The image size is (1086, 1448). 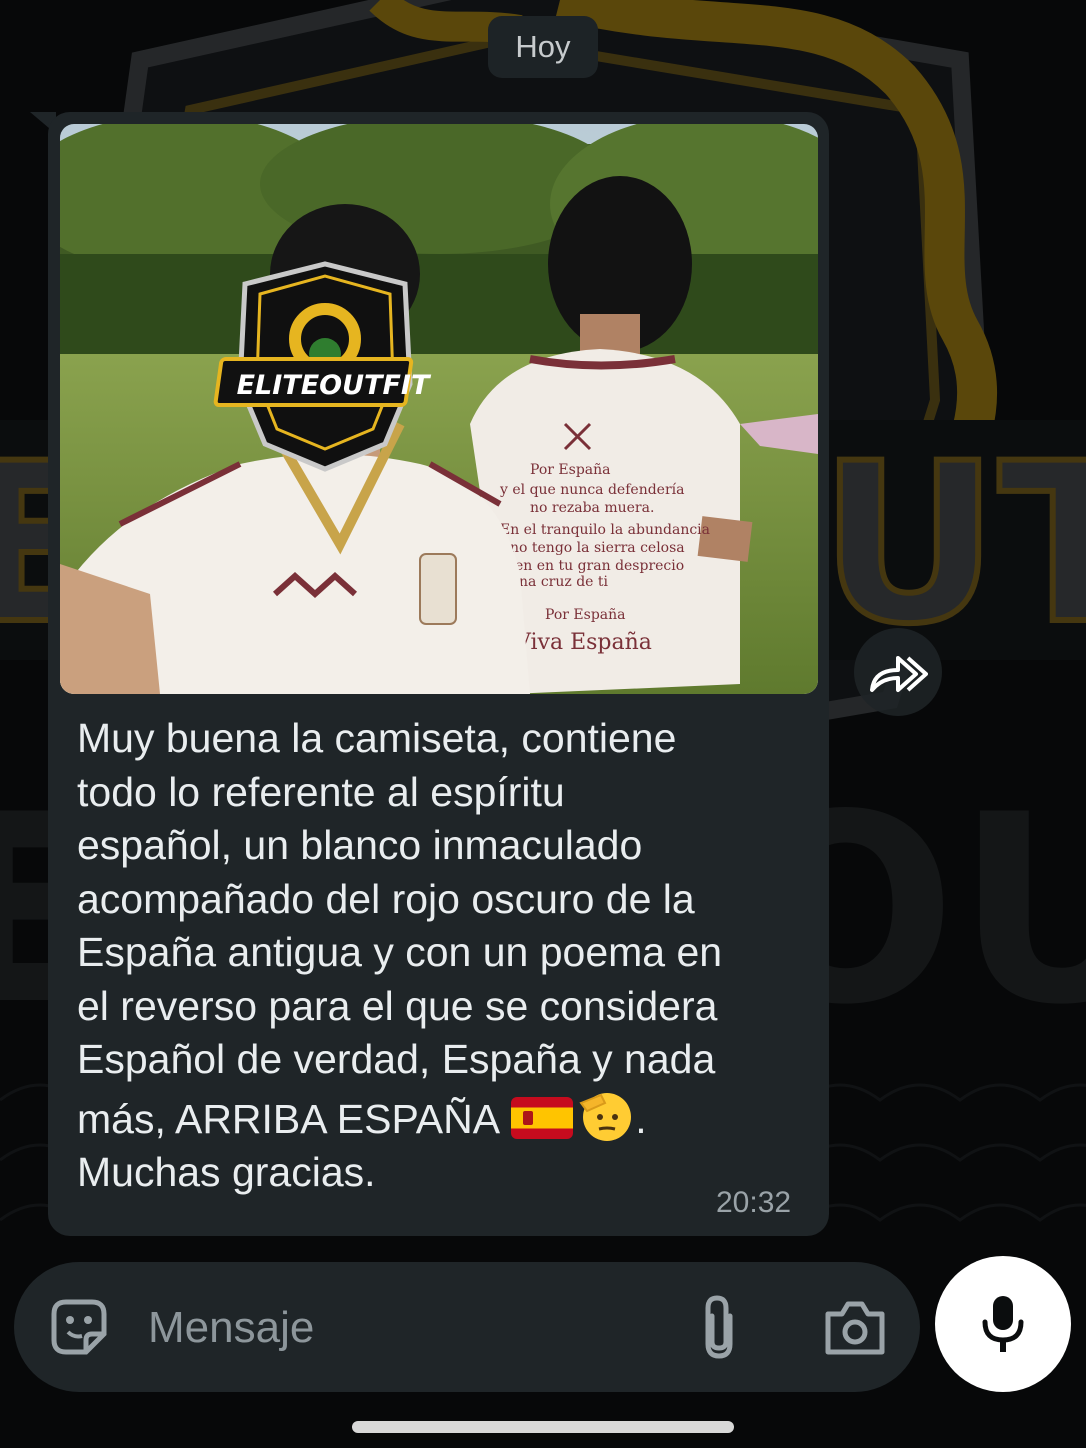 What do you see at coordinates (754, 1202) in the screenshot?
I see `message-timestamp: 20:32` at bounding box center [754, 1202].